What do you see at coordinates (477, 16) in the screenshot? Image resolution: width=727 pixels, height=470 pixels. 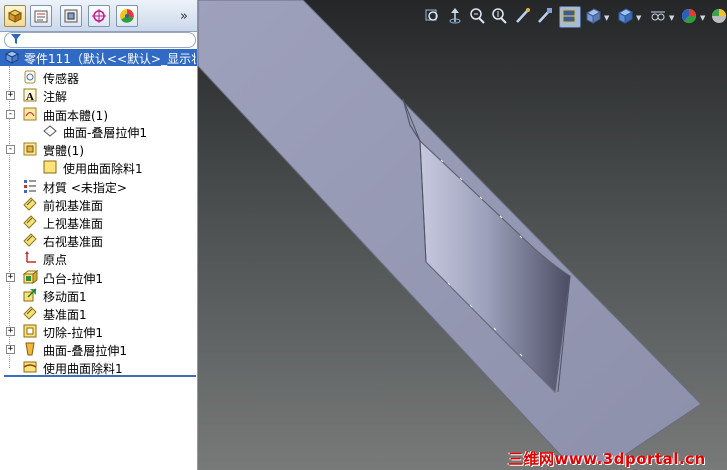 I see `zoom-to-area-icon` at bounding box center [477, 16].